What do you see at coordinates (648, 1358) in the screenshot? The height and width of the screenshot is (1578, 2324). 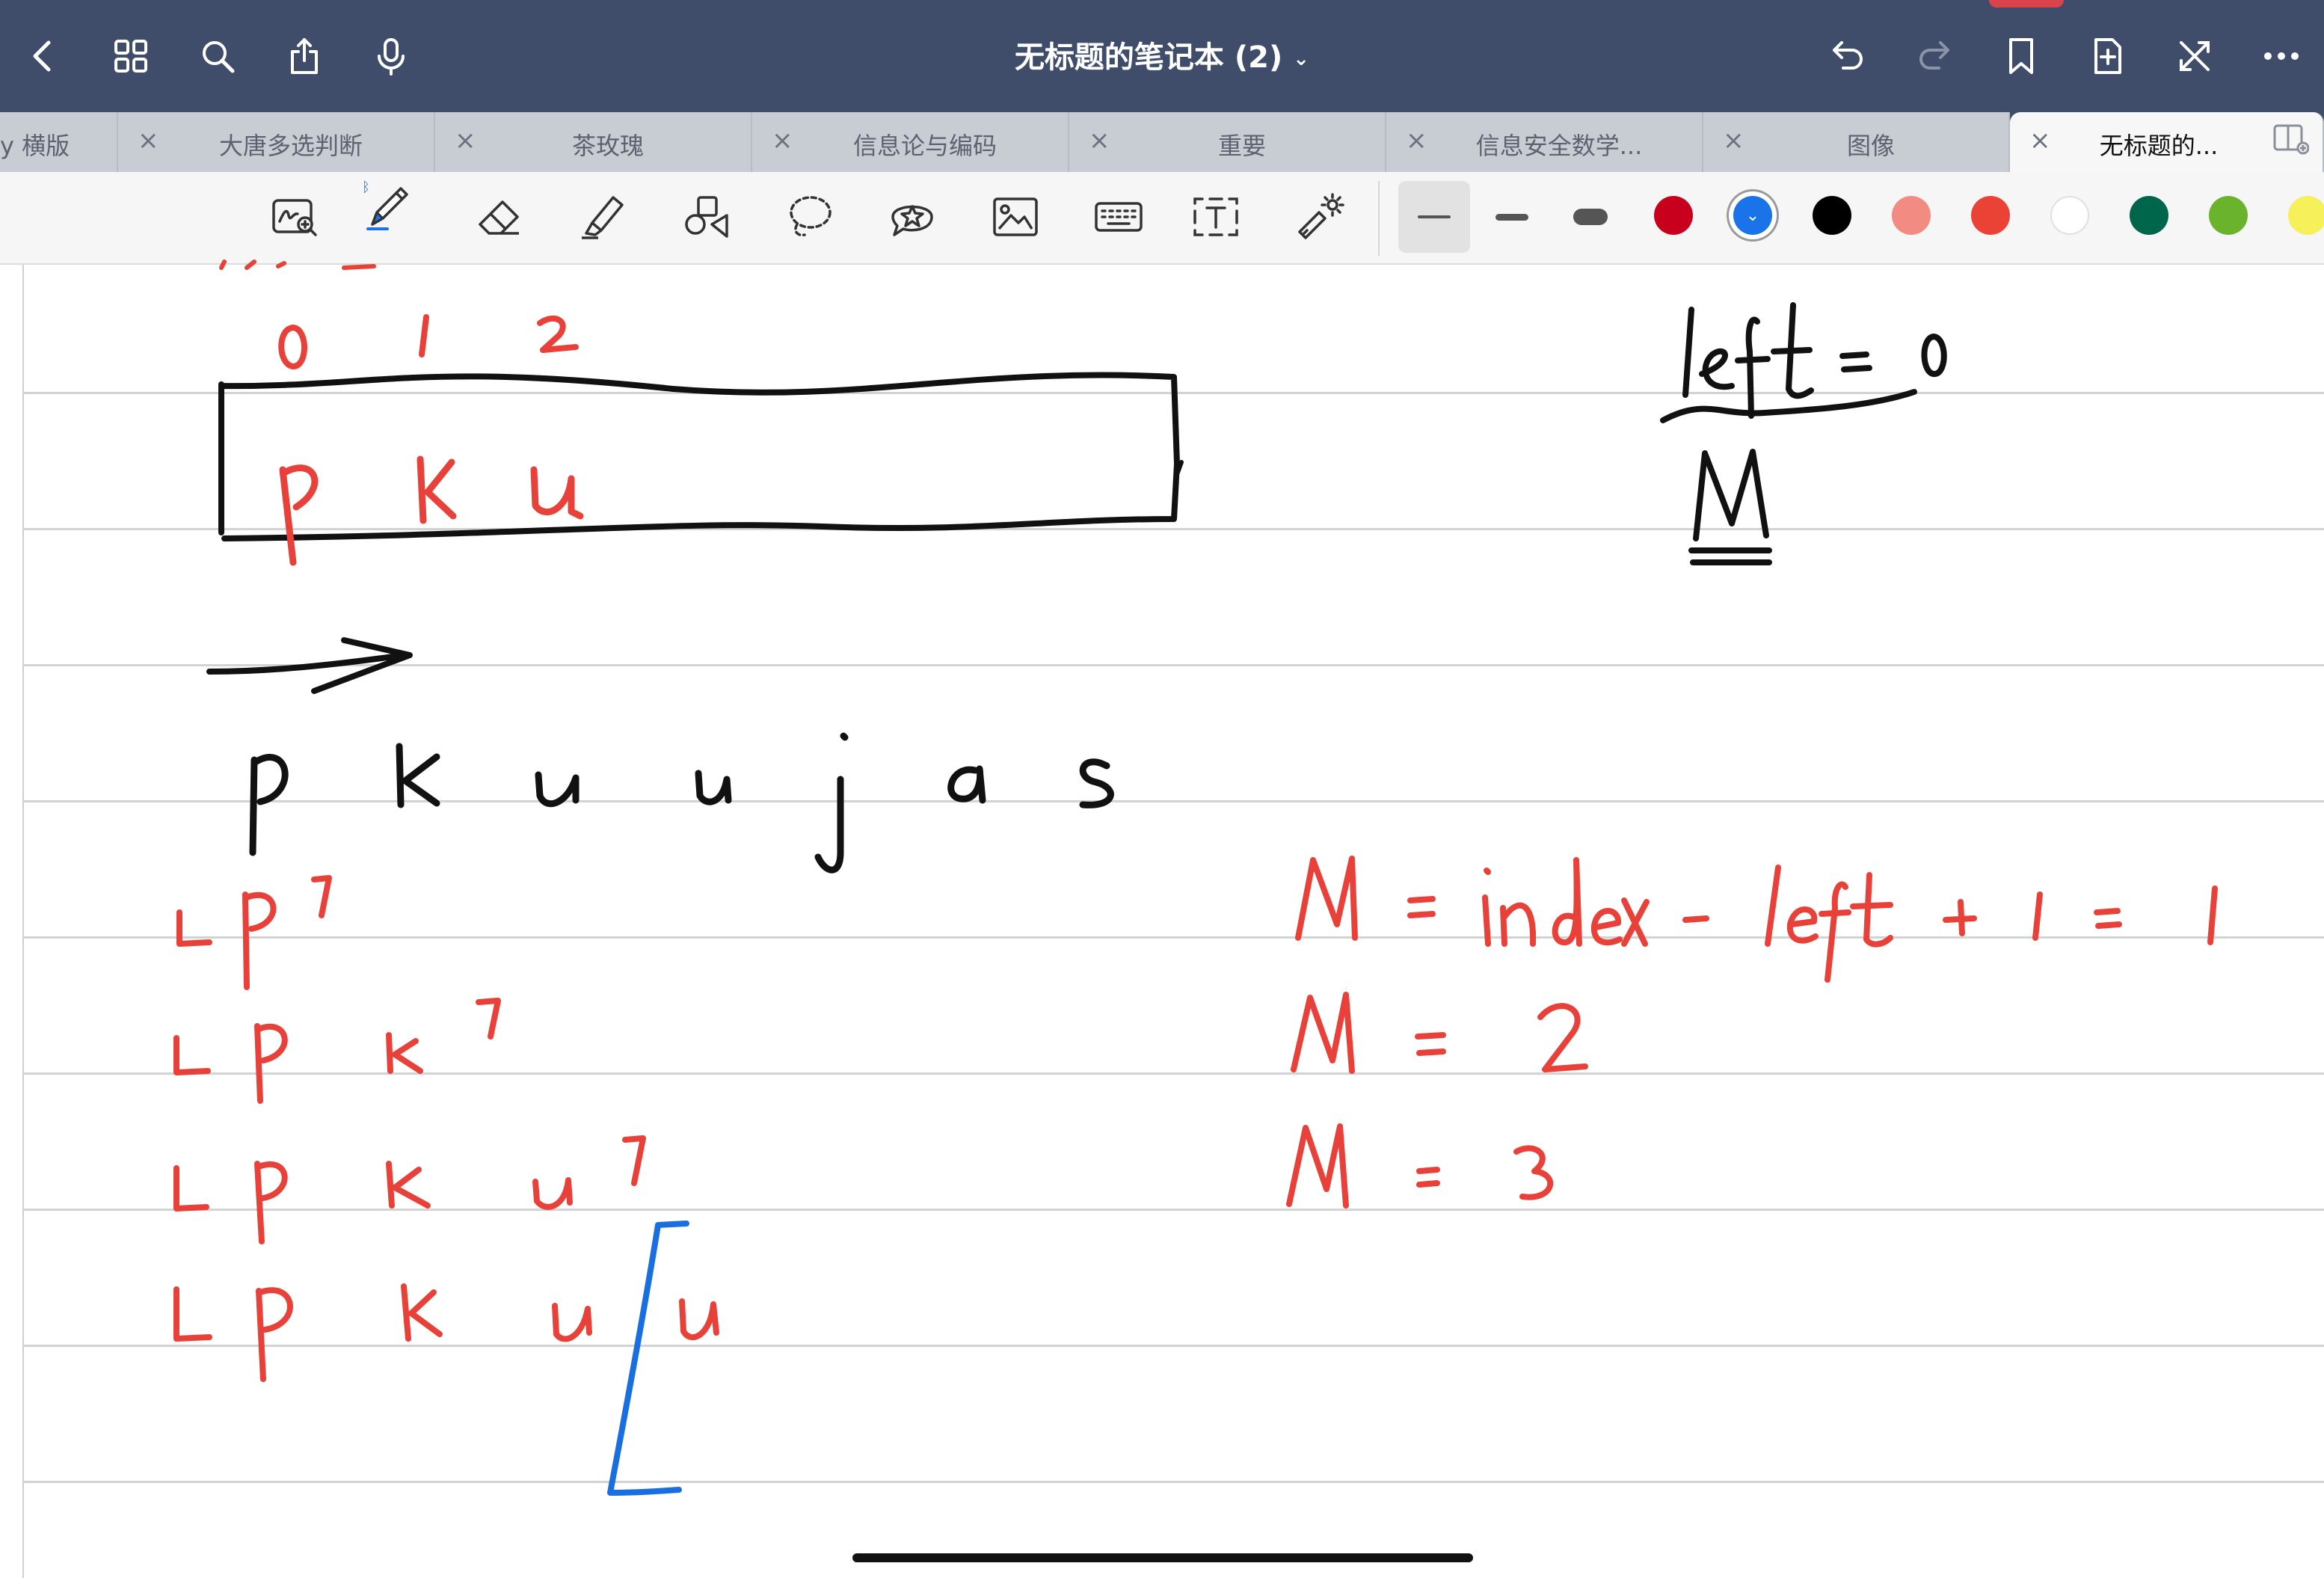 I see `blue-bracket` at bounding box center [648, 1358].